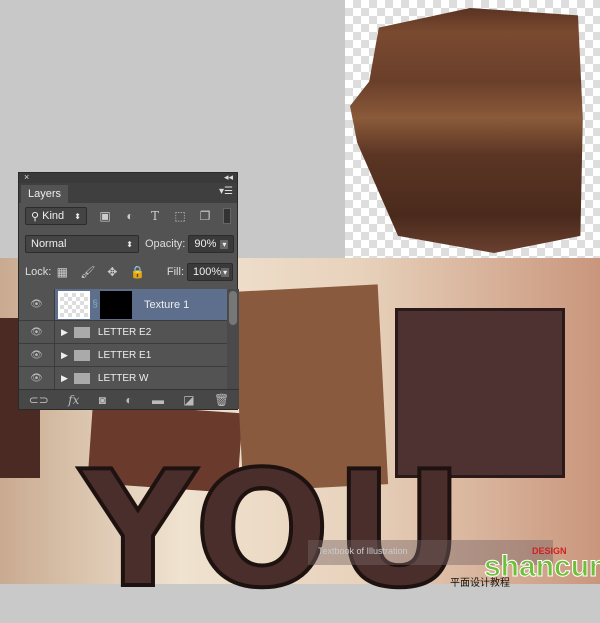  I want to click on link-icon: ⊂⊃, so click(39, 400).